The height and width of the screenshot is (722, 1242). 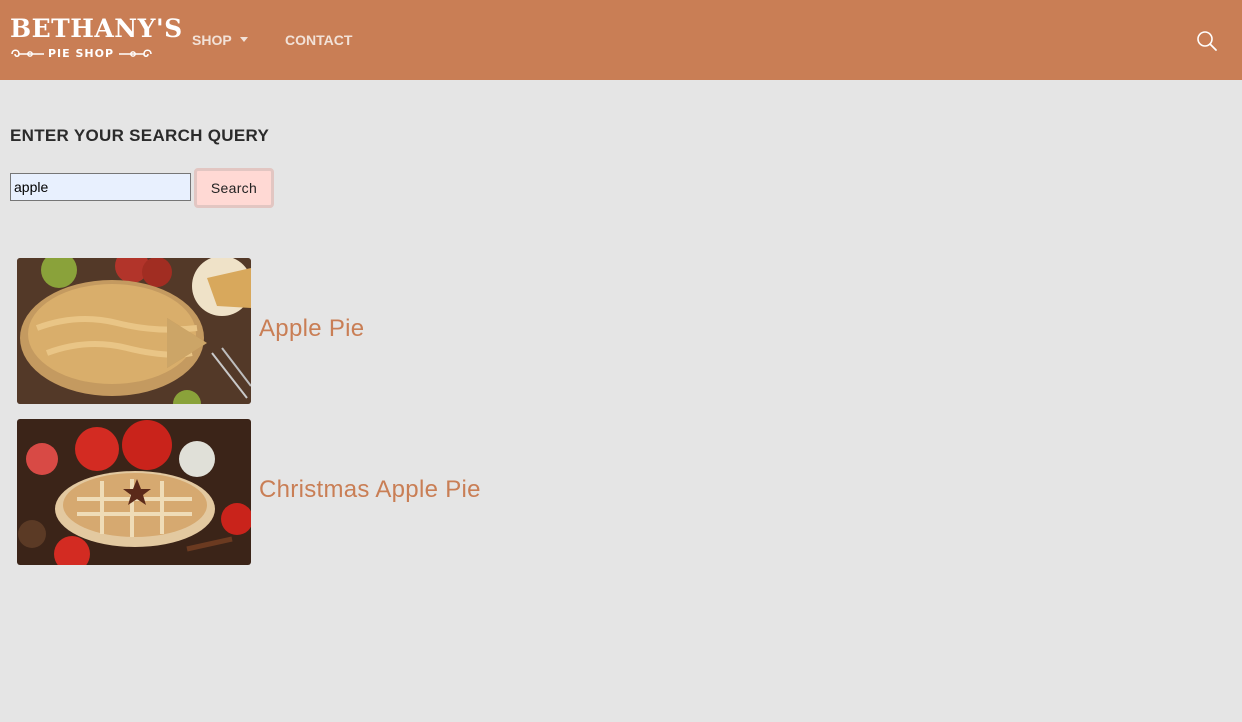 What do you see at coordinates (100, 187) in the screenshot?
I see `search-input` at bounding box center [100, 187].